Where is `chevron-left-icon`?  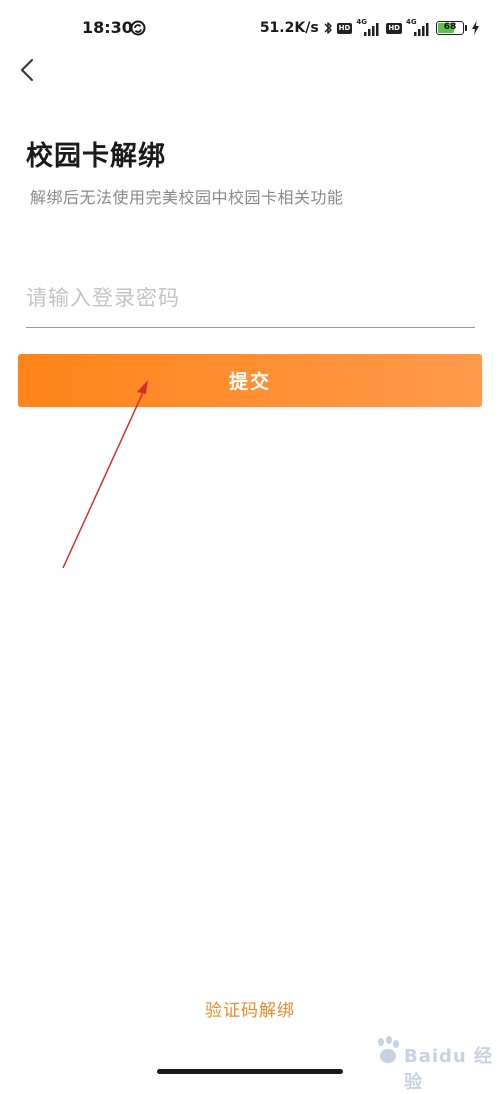 chevron-left-icon is located at coordinates (27, 70).